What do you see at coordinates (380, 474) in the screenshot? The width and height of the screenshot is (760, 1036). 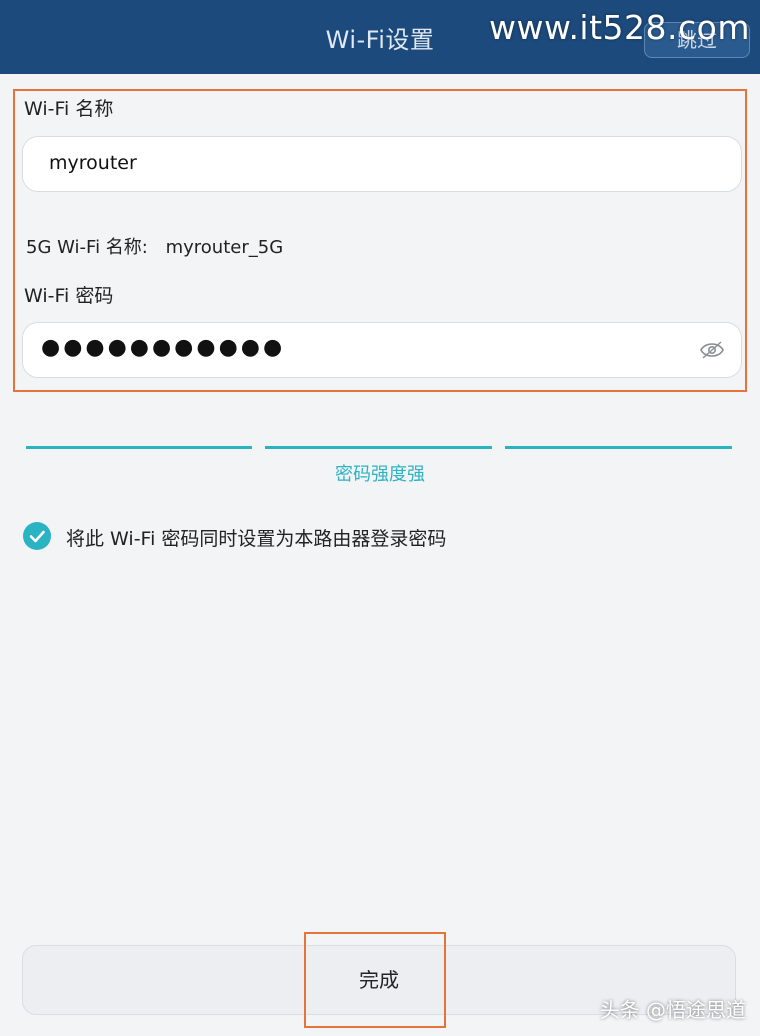 I see `password-strength-text: 密码强度强` at bounding box center [380, 474].